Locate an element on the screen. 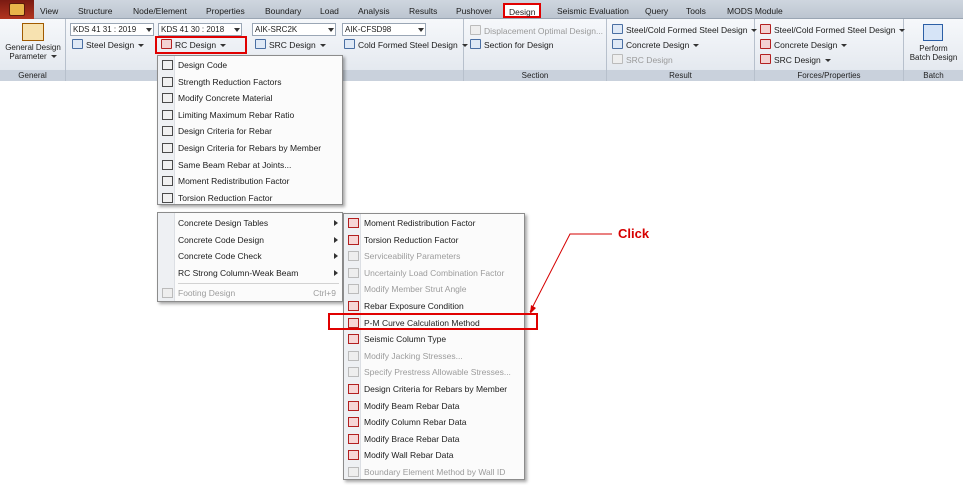 This screenshot has height=485, width=963. click-arrow-head is located at coordinates (533, 309).